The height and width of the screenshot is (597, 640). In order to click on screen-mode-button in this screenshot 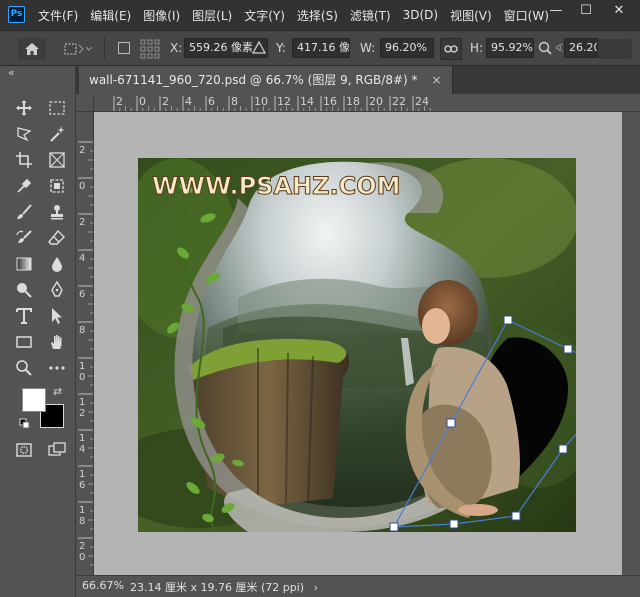, I will do `click(57, 450)`.